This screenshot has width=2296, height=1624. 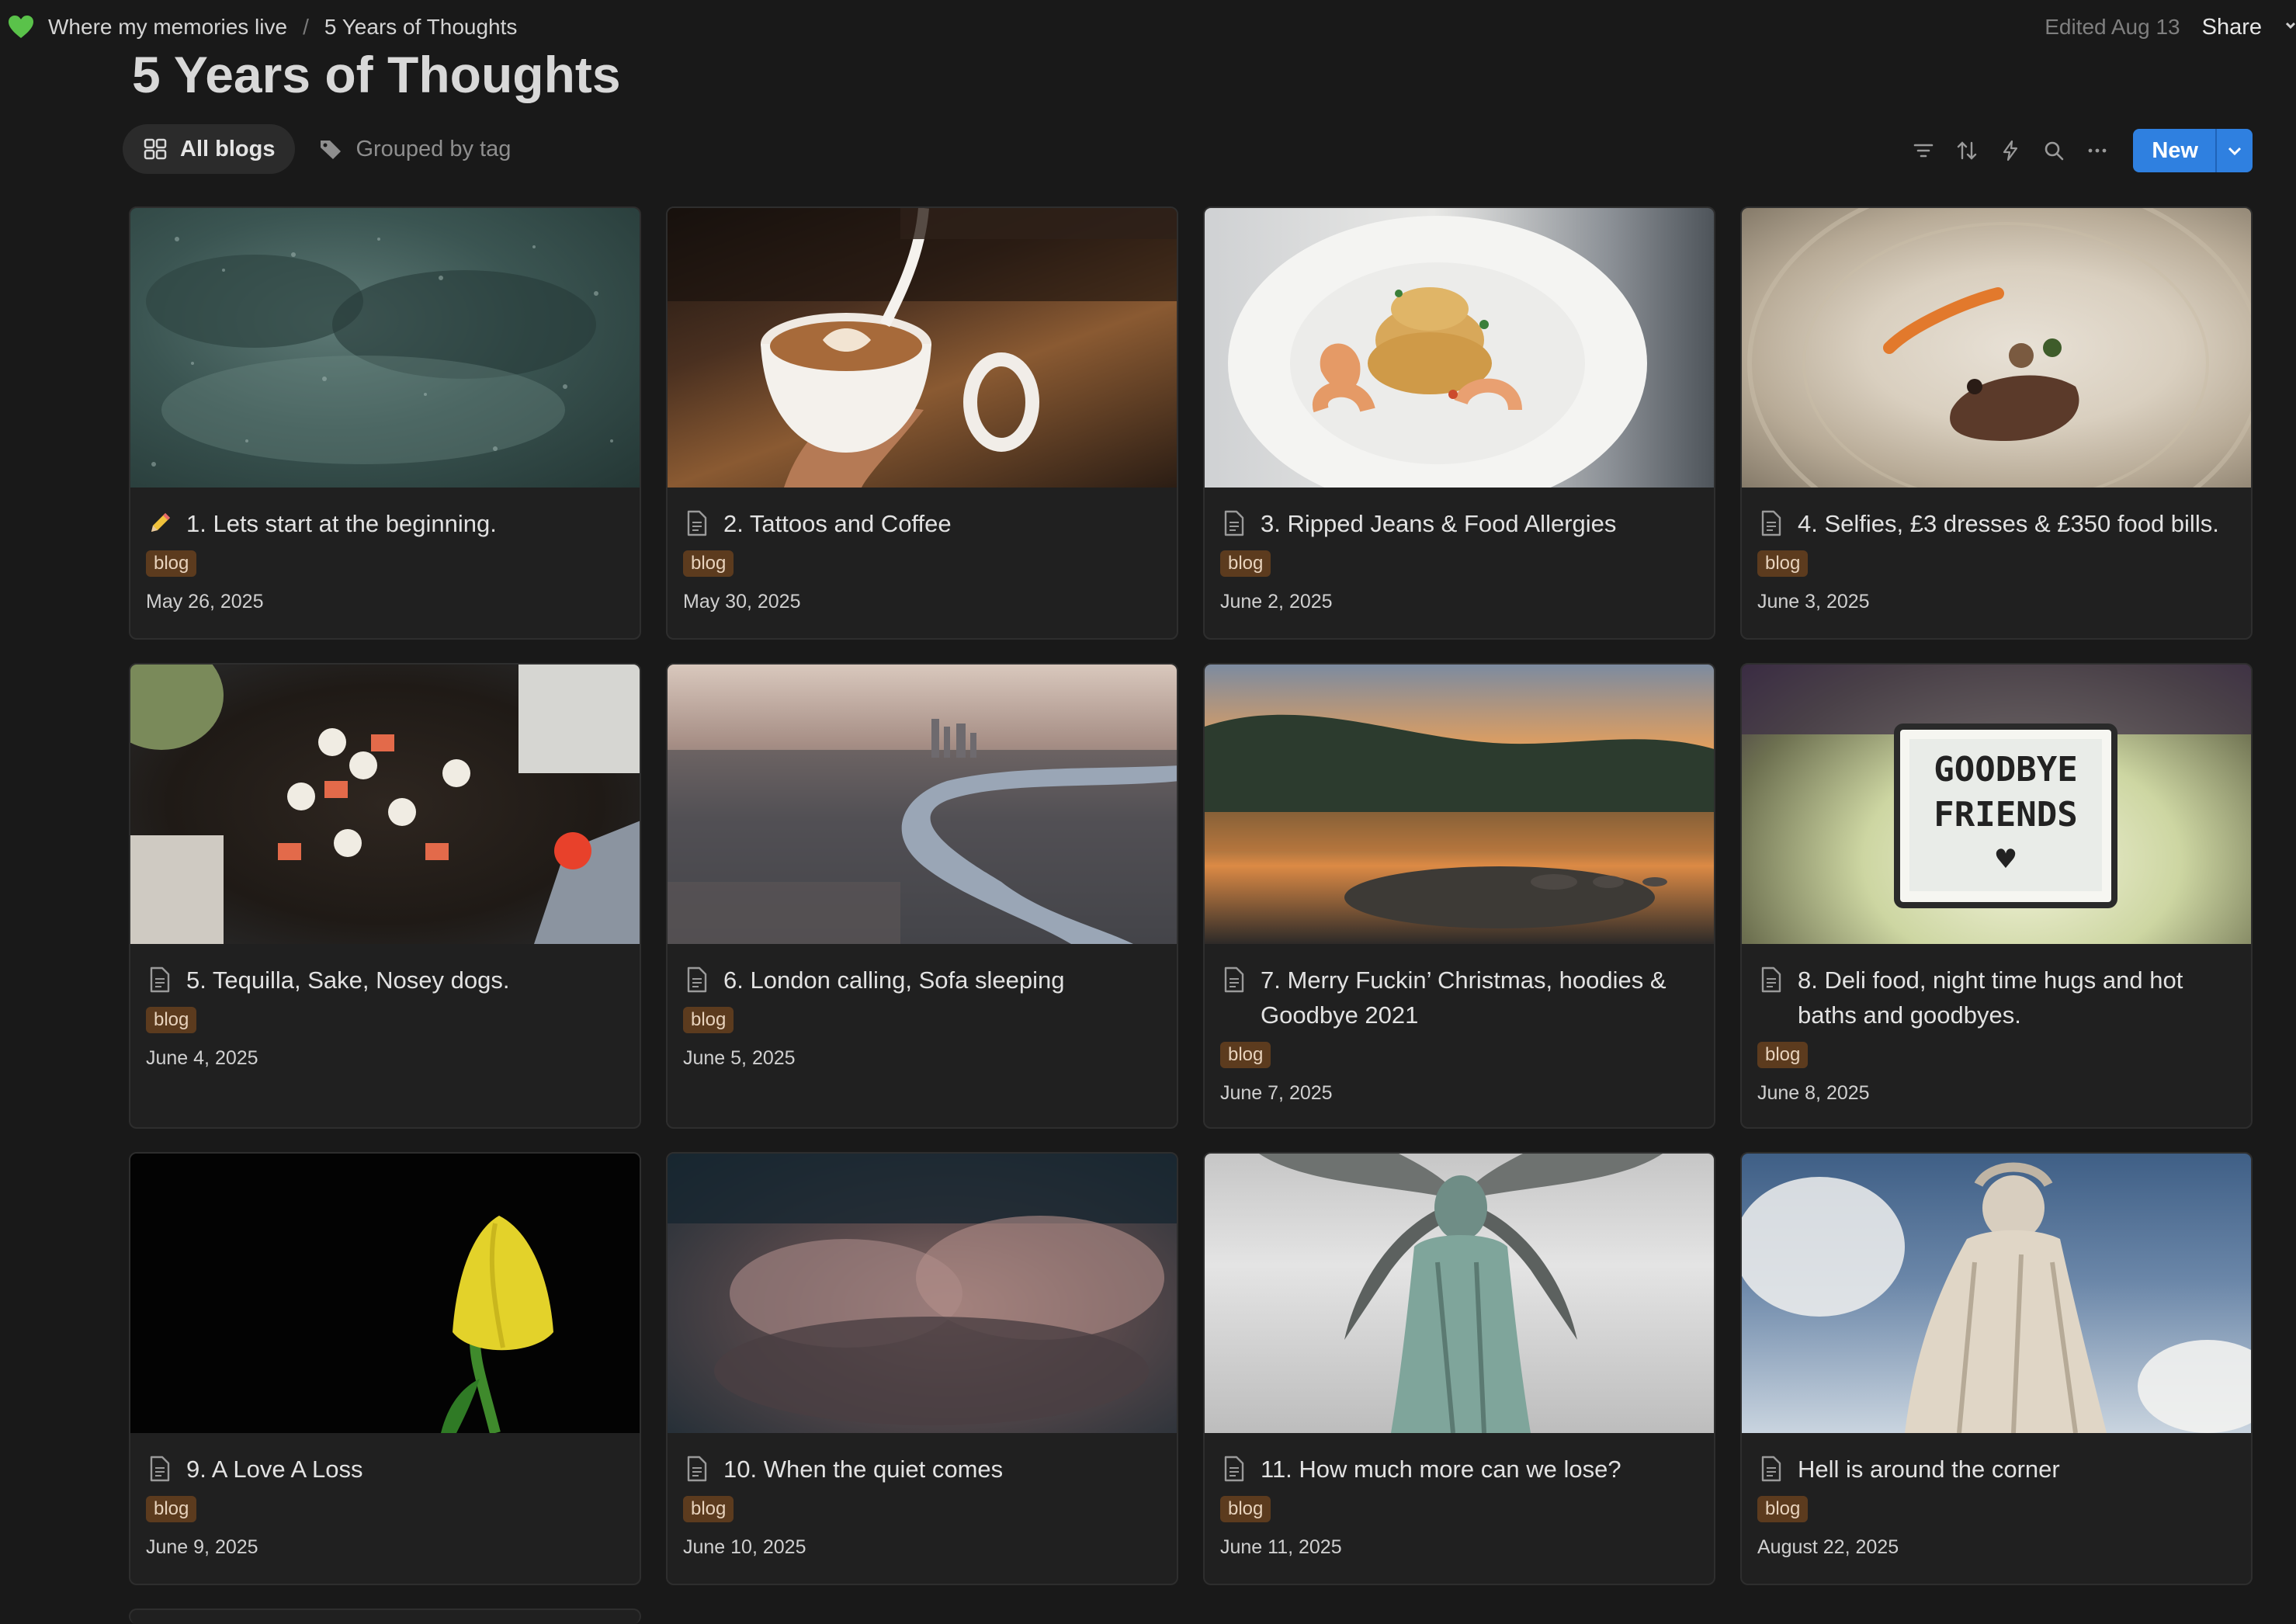 I want to click on card-date: May 30, 2025, so click(x=742, y=601).